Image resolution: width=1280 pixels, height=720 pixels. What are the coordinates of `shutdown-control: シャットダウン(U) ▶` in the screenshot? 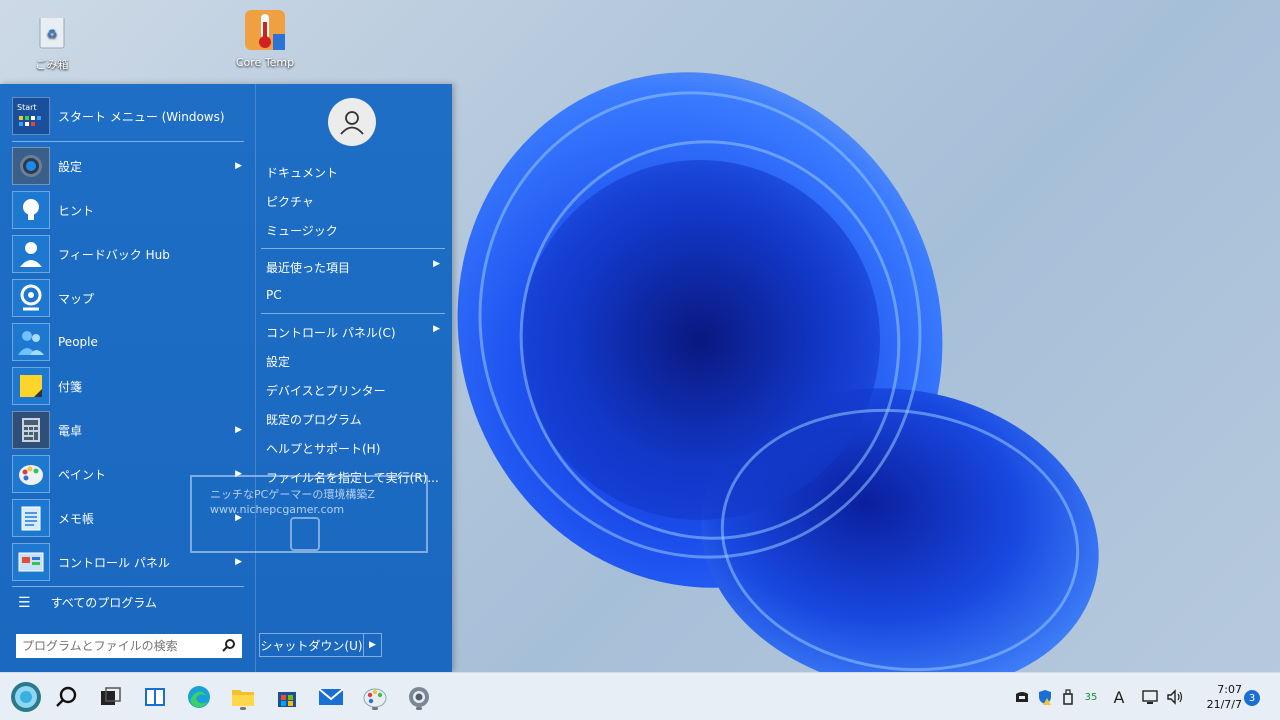 It's located at (320, 645).